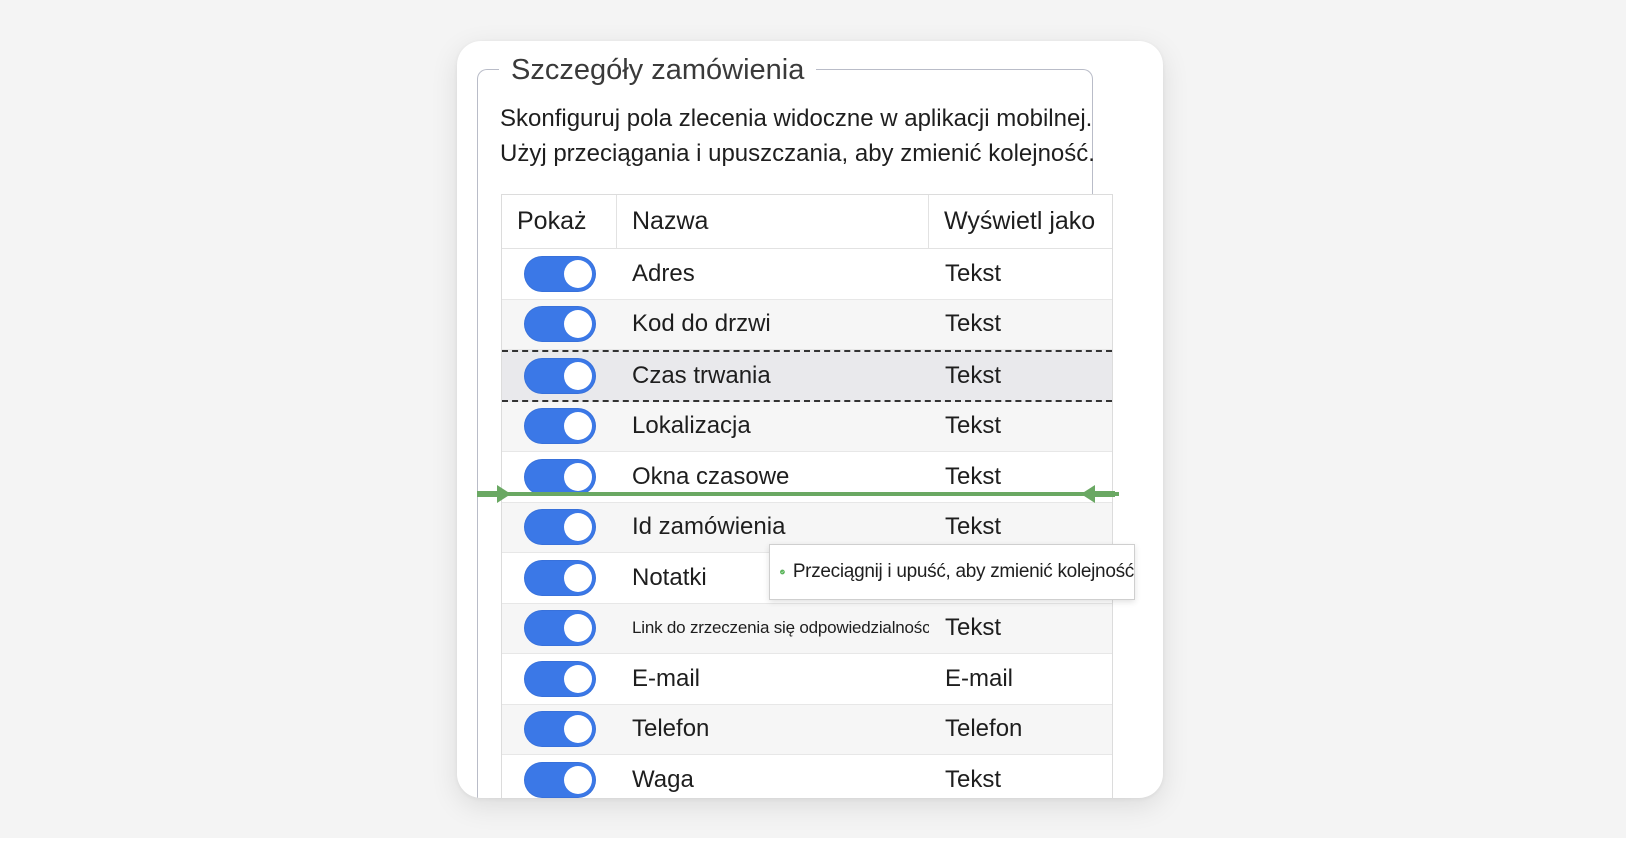  What do you see at coordinates (709, 527) in the screenshot?
I see `field-name: Id zamówienia` at bounding box center [709, 527].